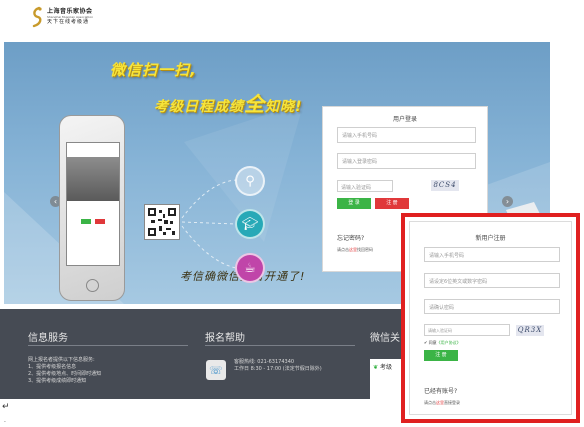 The width and height of the screenshot is (584, 427). What do you see at coordinates (449, 342) in the screenshot?
I see `user-agreement-link: 《用户协议》` at bounding box center [449, 342].